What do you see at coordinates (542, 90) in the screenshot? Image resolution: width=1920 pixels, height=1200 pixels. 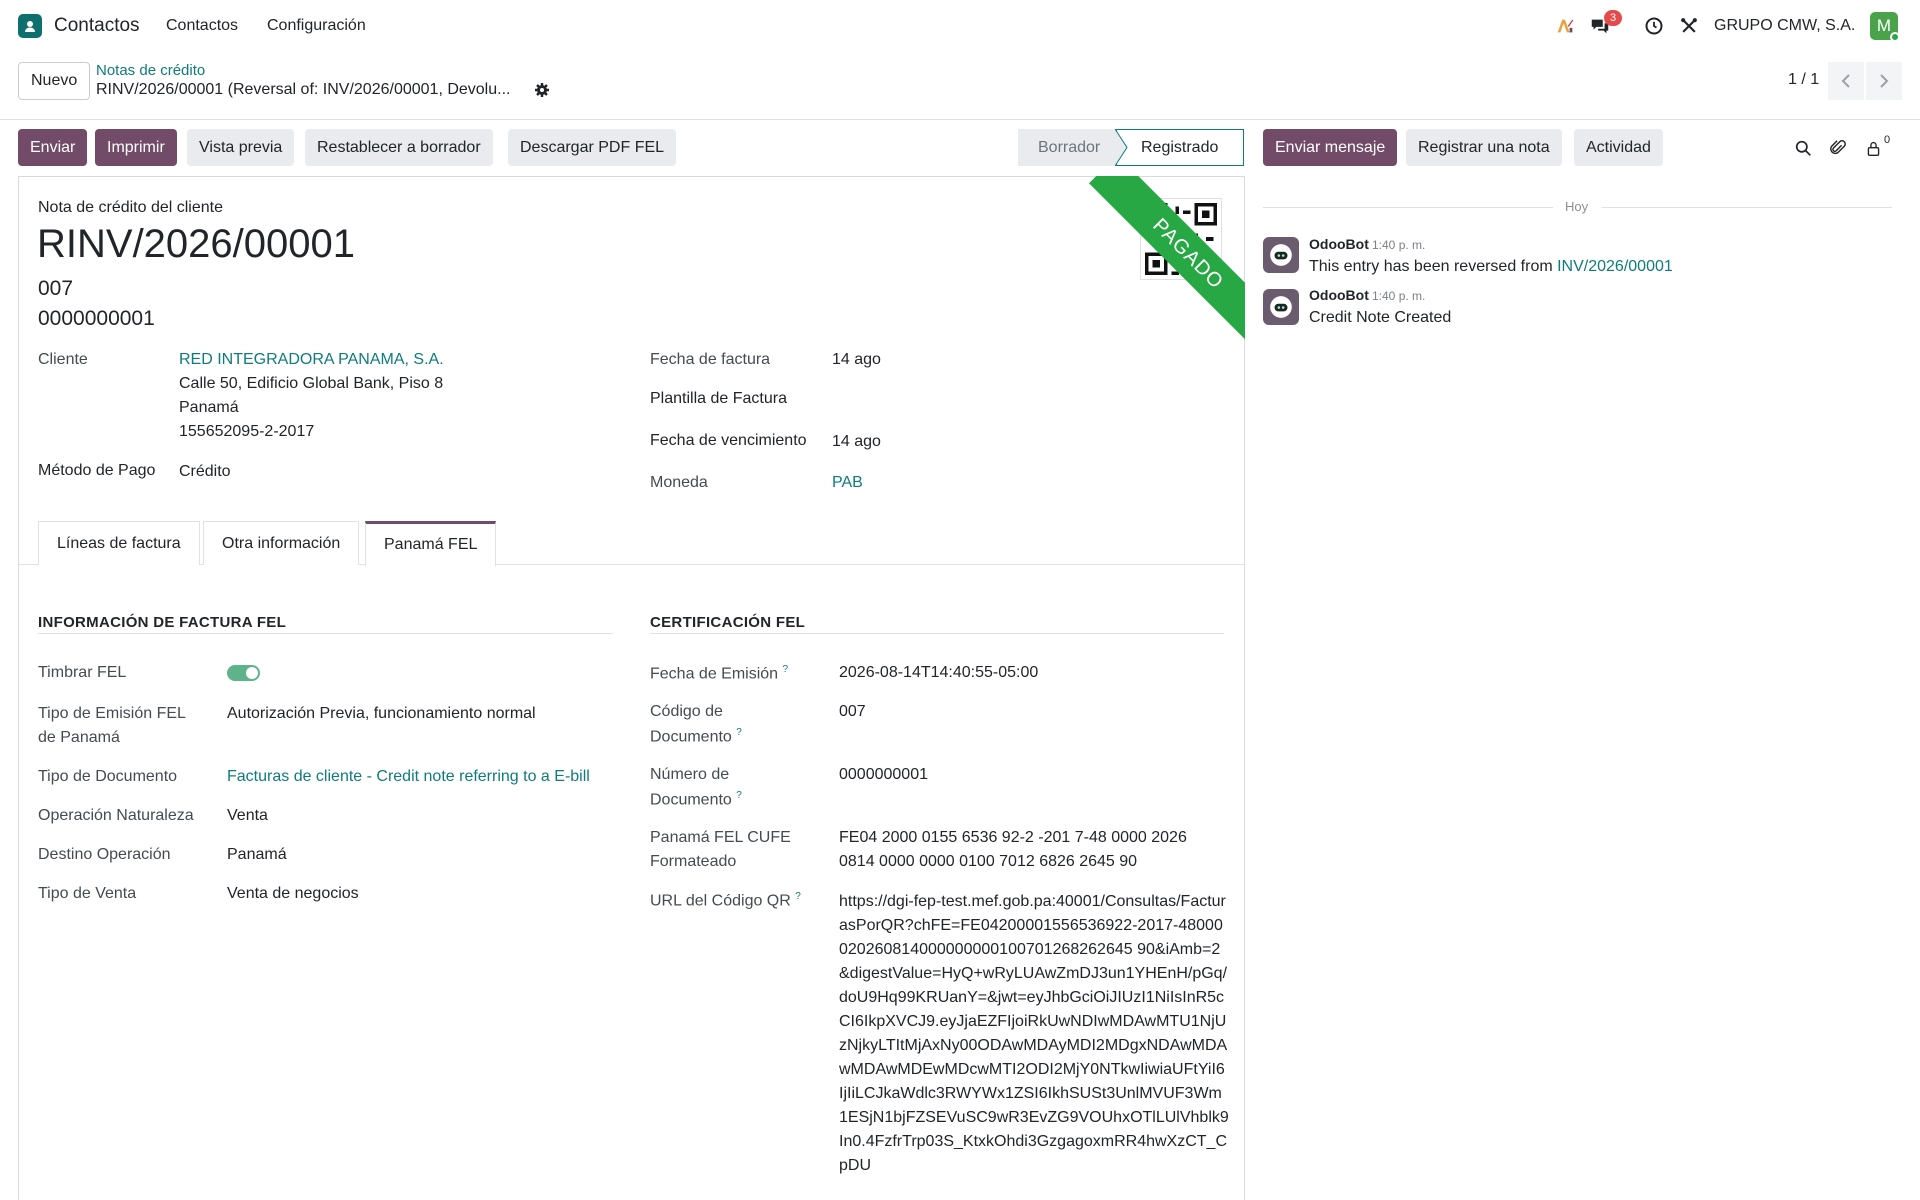 I see `gear-icon` at bounding box center [542, 90].